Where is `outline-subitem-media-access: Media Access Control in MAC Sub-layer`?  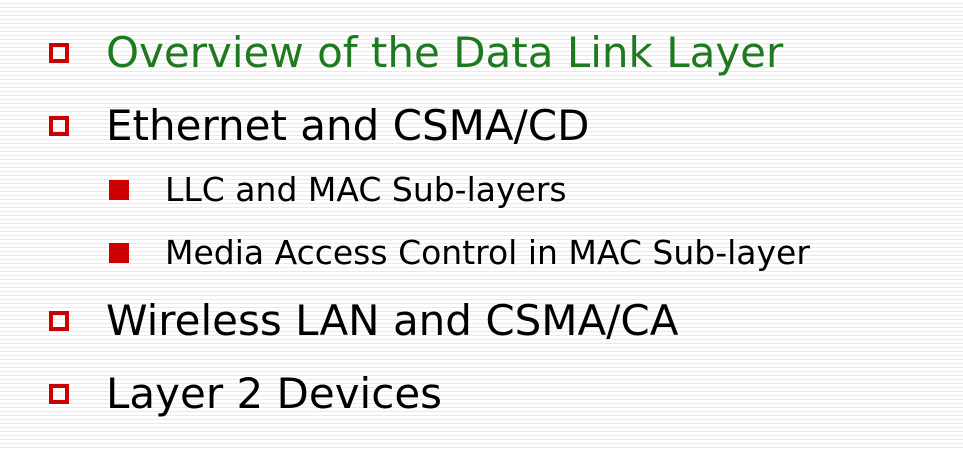 outline-subitem-media-access: Media Access Control in MAC Sub-layer is located at coordinates (459, 253).